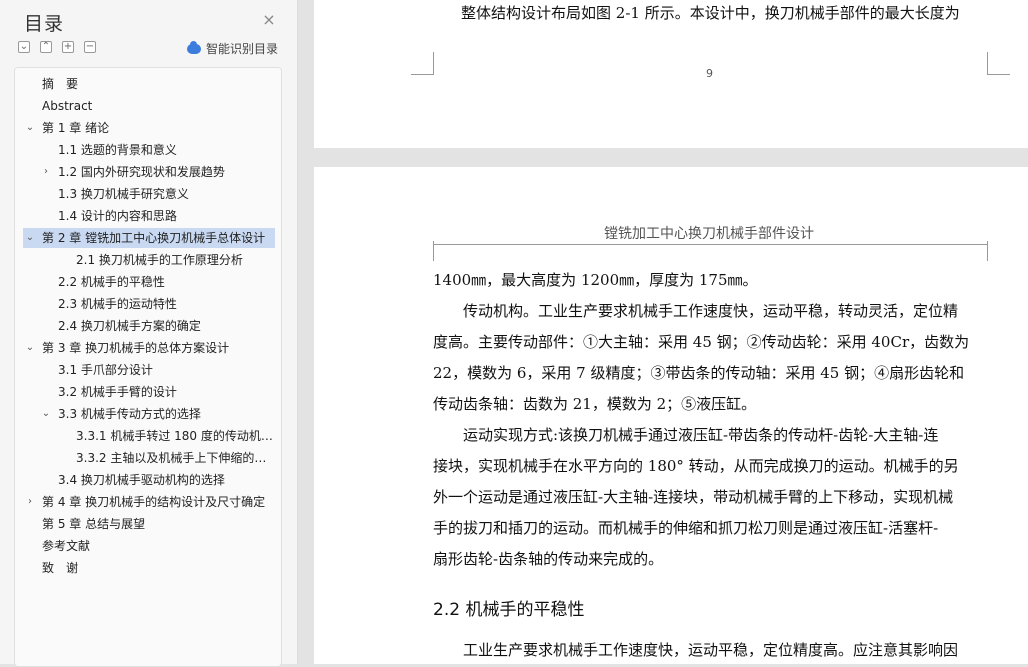  Describe the element at coordinates (154, 238) in the screenshot. I see `toc-item-label: 第 2 章 镗铣加工中心换刀机械手总体设计` at that location.